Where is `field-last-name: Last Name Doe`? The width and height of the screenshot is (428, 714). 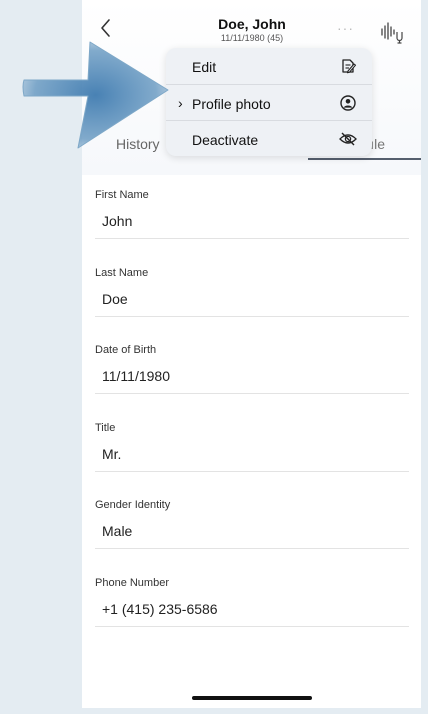 field-last-name: Last Name Doe is located at coordinates (252, 300).